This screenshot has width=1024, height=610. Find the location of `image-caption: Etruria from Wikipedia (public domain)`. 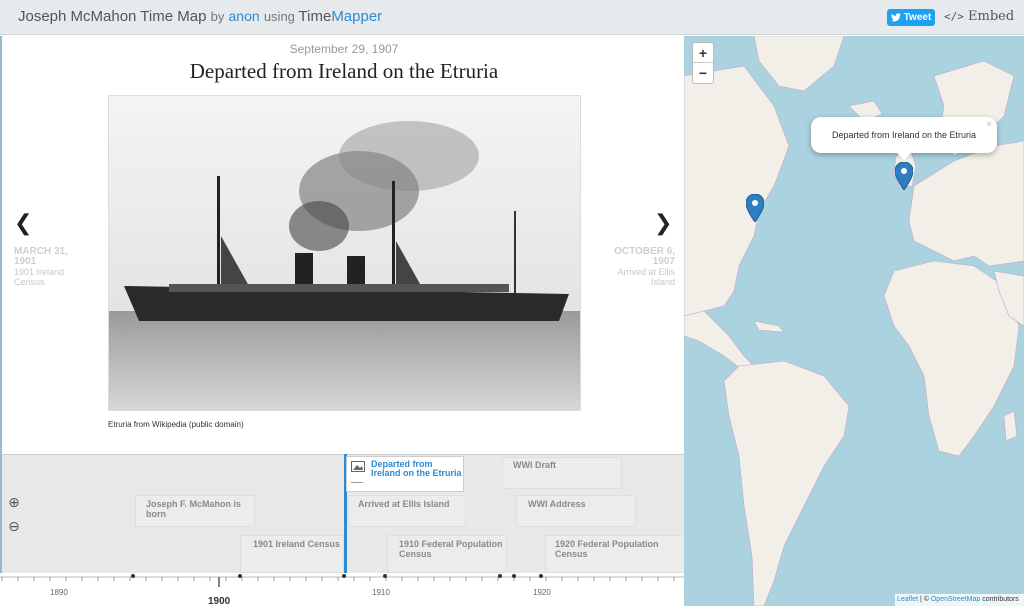

image-caption: Etruria from Wikipedia (public domain) is located at coordinates (176, 424).